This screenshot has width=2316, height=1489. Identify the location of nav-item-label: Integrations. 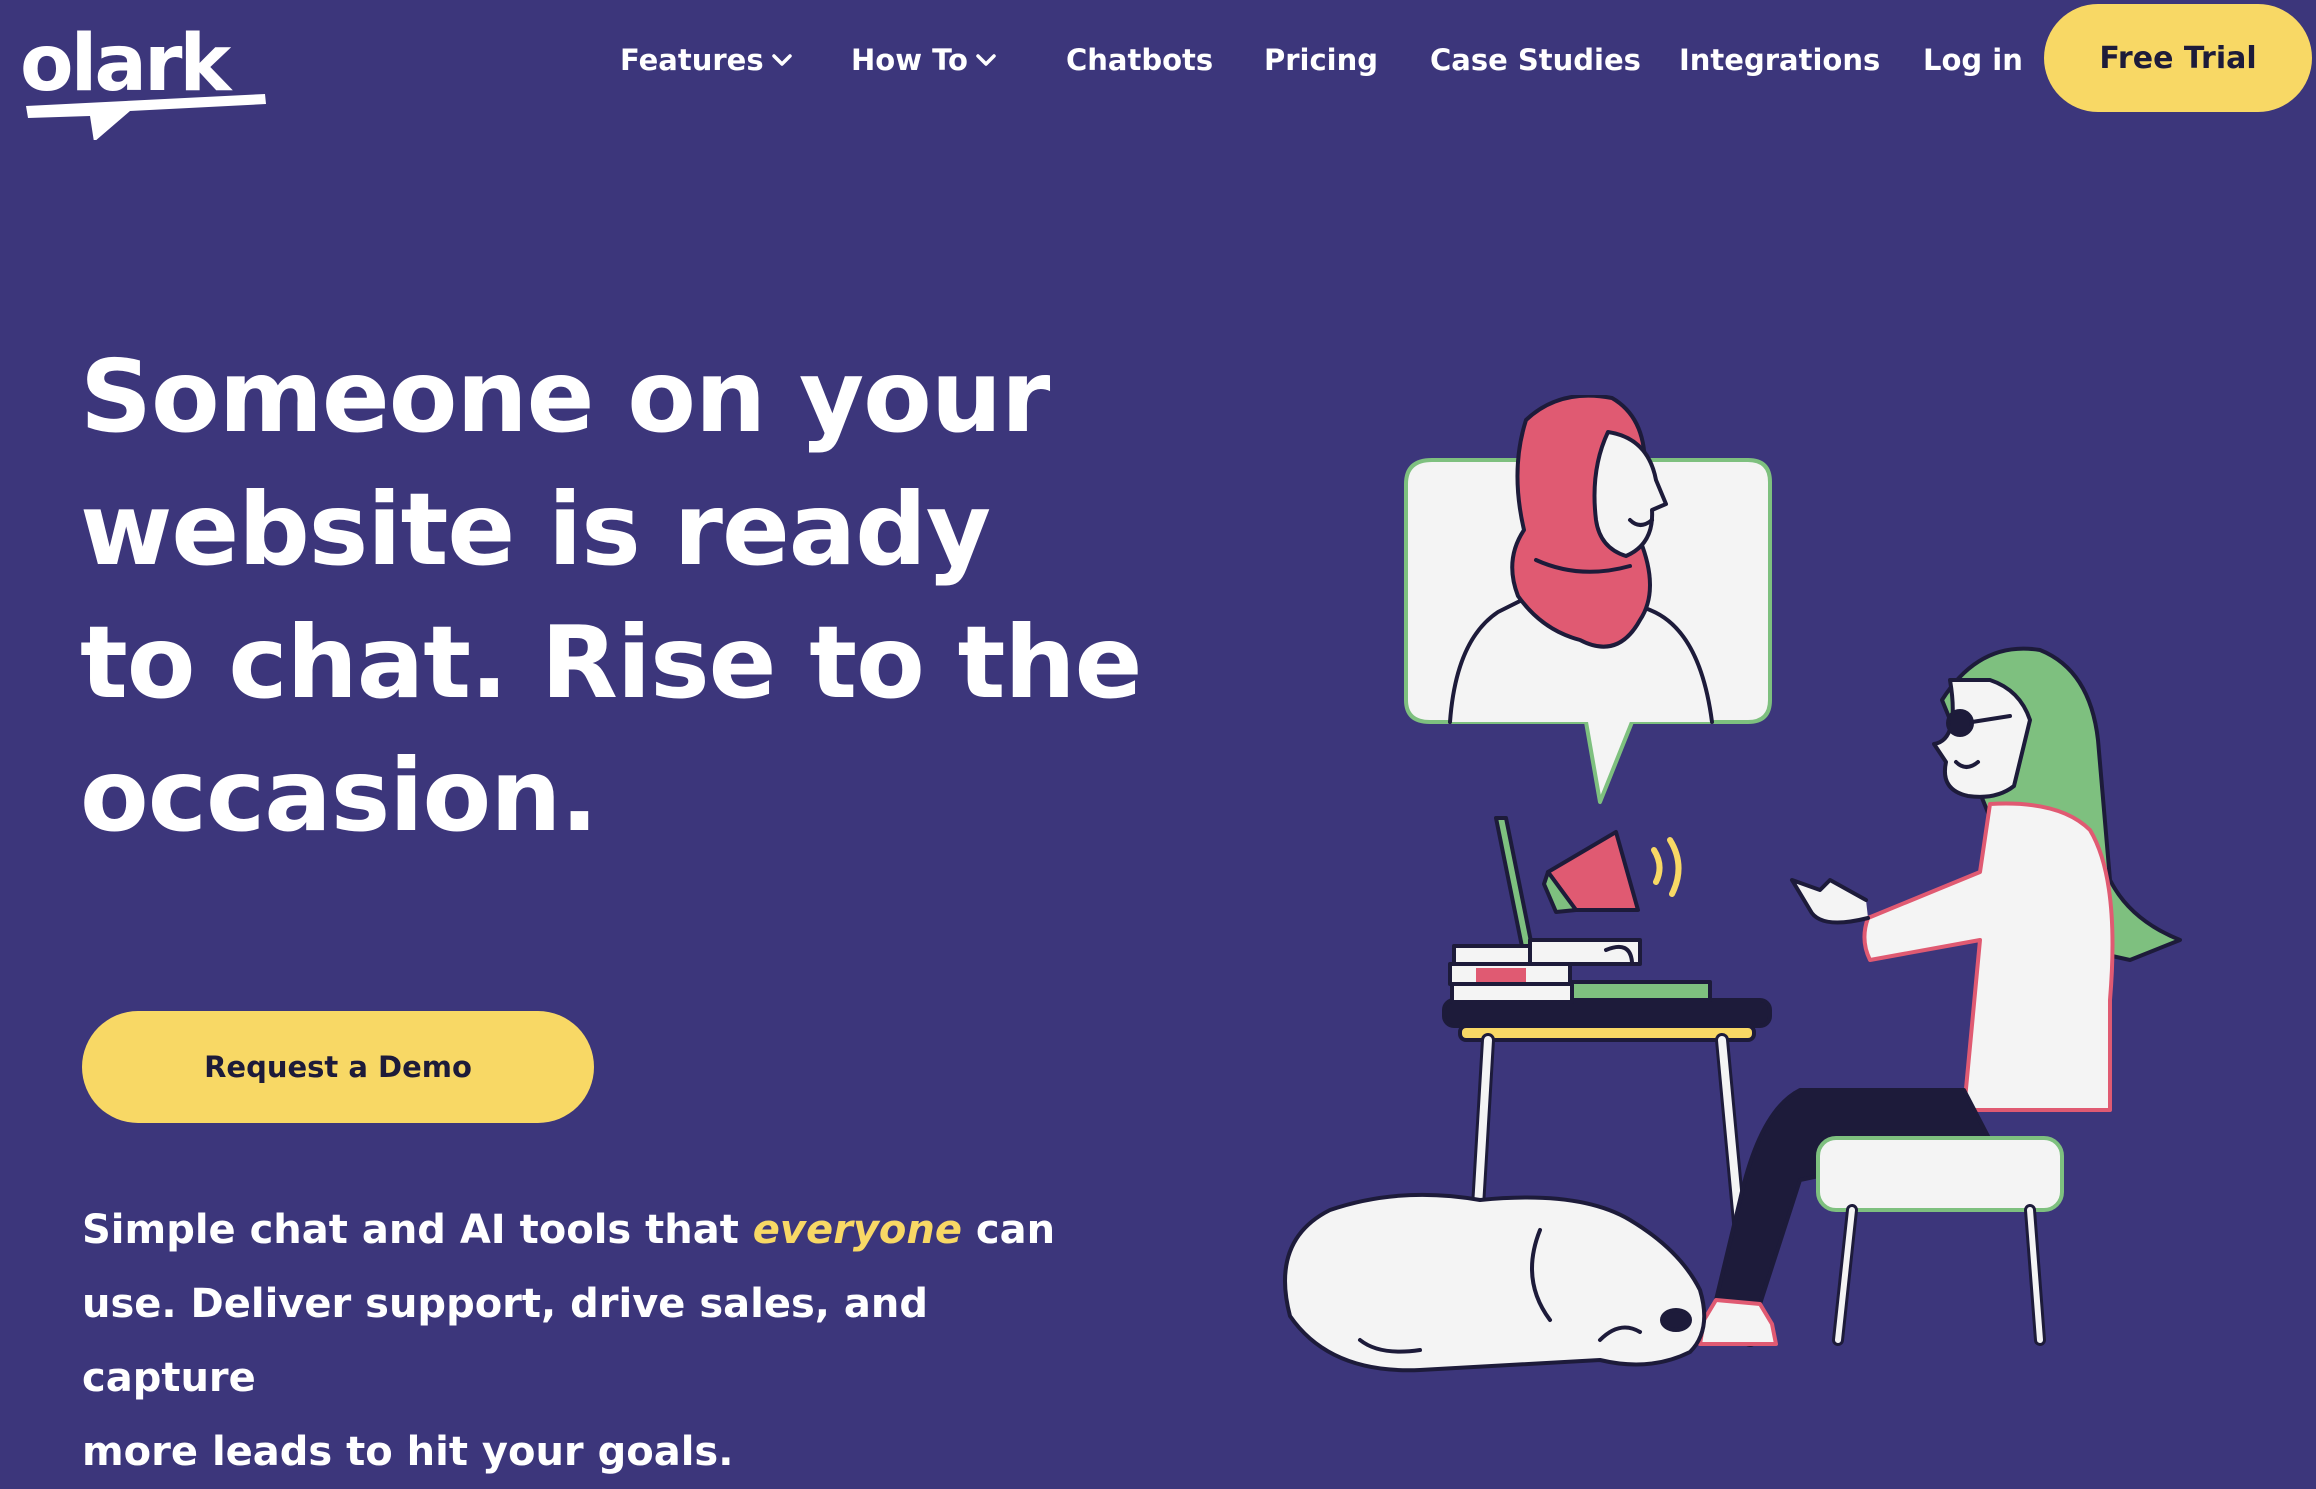
(1780, 60).